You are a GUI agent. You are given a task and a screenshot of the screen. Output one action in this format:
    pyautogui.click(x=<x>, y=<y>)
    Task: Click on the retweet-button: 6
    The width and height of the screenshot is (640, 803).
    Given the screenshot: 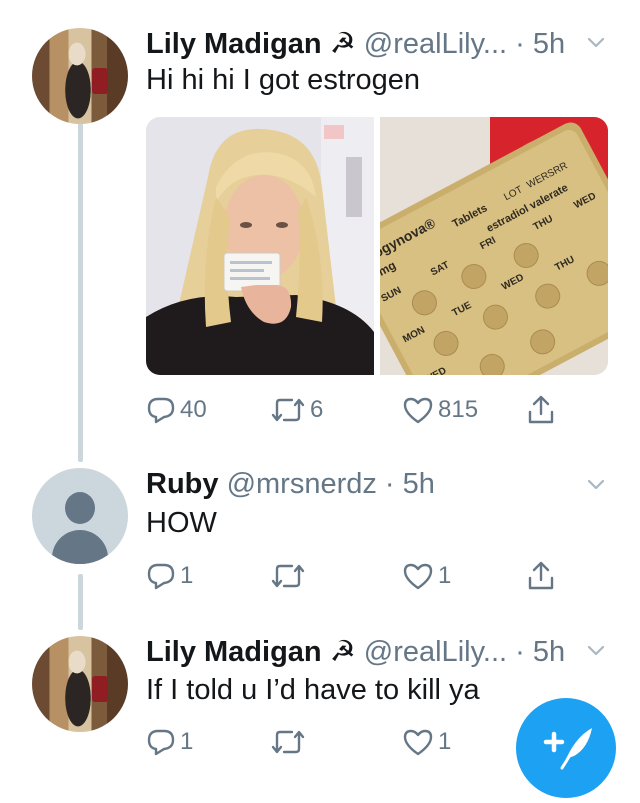 What is the action you would take?
    pyautogui.click(x=296, y=410)
    